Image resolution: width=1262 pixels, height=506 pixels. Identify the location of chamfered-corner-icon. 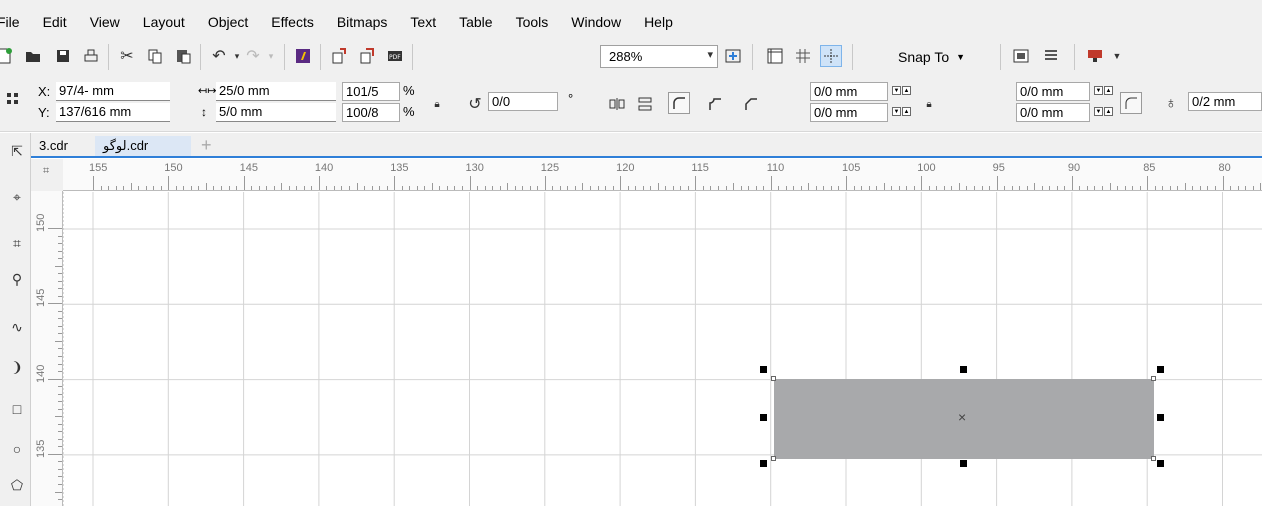
(751, 104).